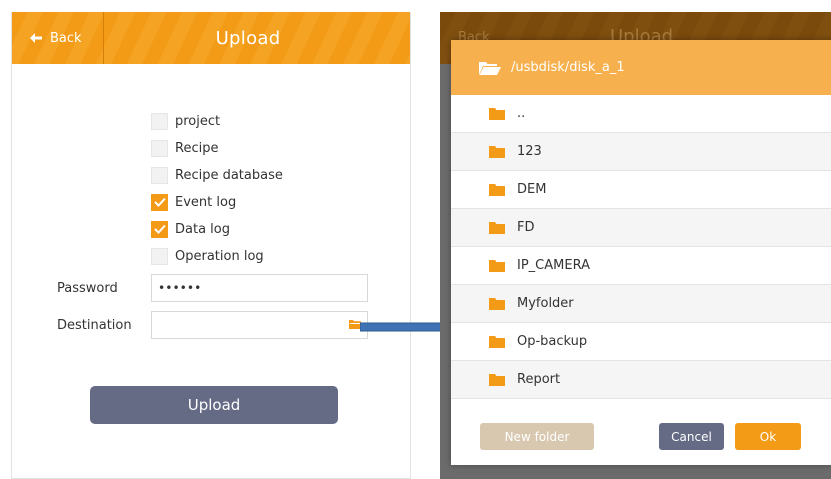 Image resolution: width=831 pixels, height=479 pixels. Describe the element at coordinates (490, 68) in the screenshot. I see `folder-open-icon` at that location.